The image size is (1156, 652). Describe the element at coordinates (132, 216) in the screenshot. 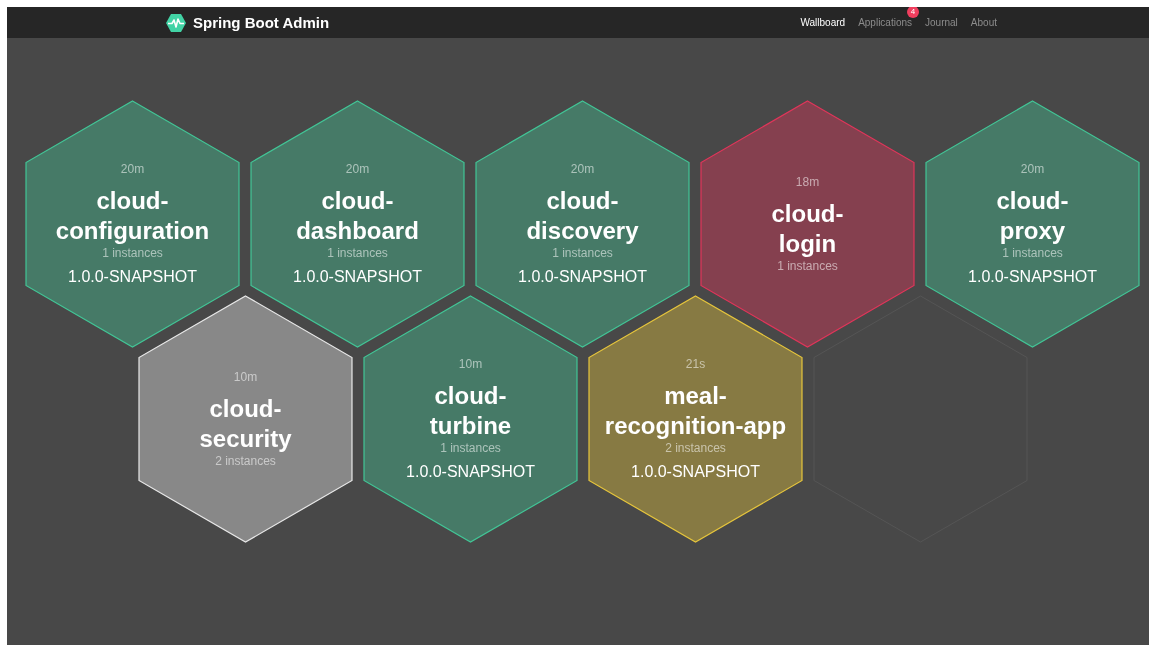

I see `application-name: cloud-configuration` at that location.